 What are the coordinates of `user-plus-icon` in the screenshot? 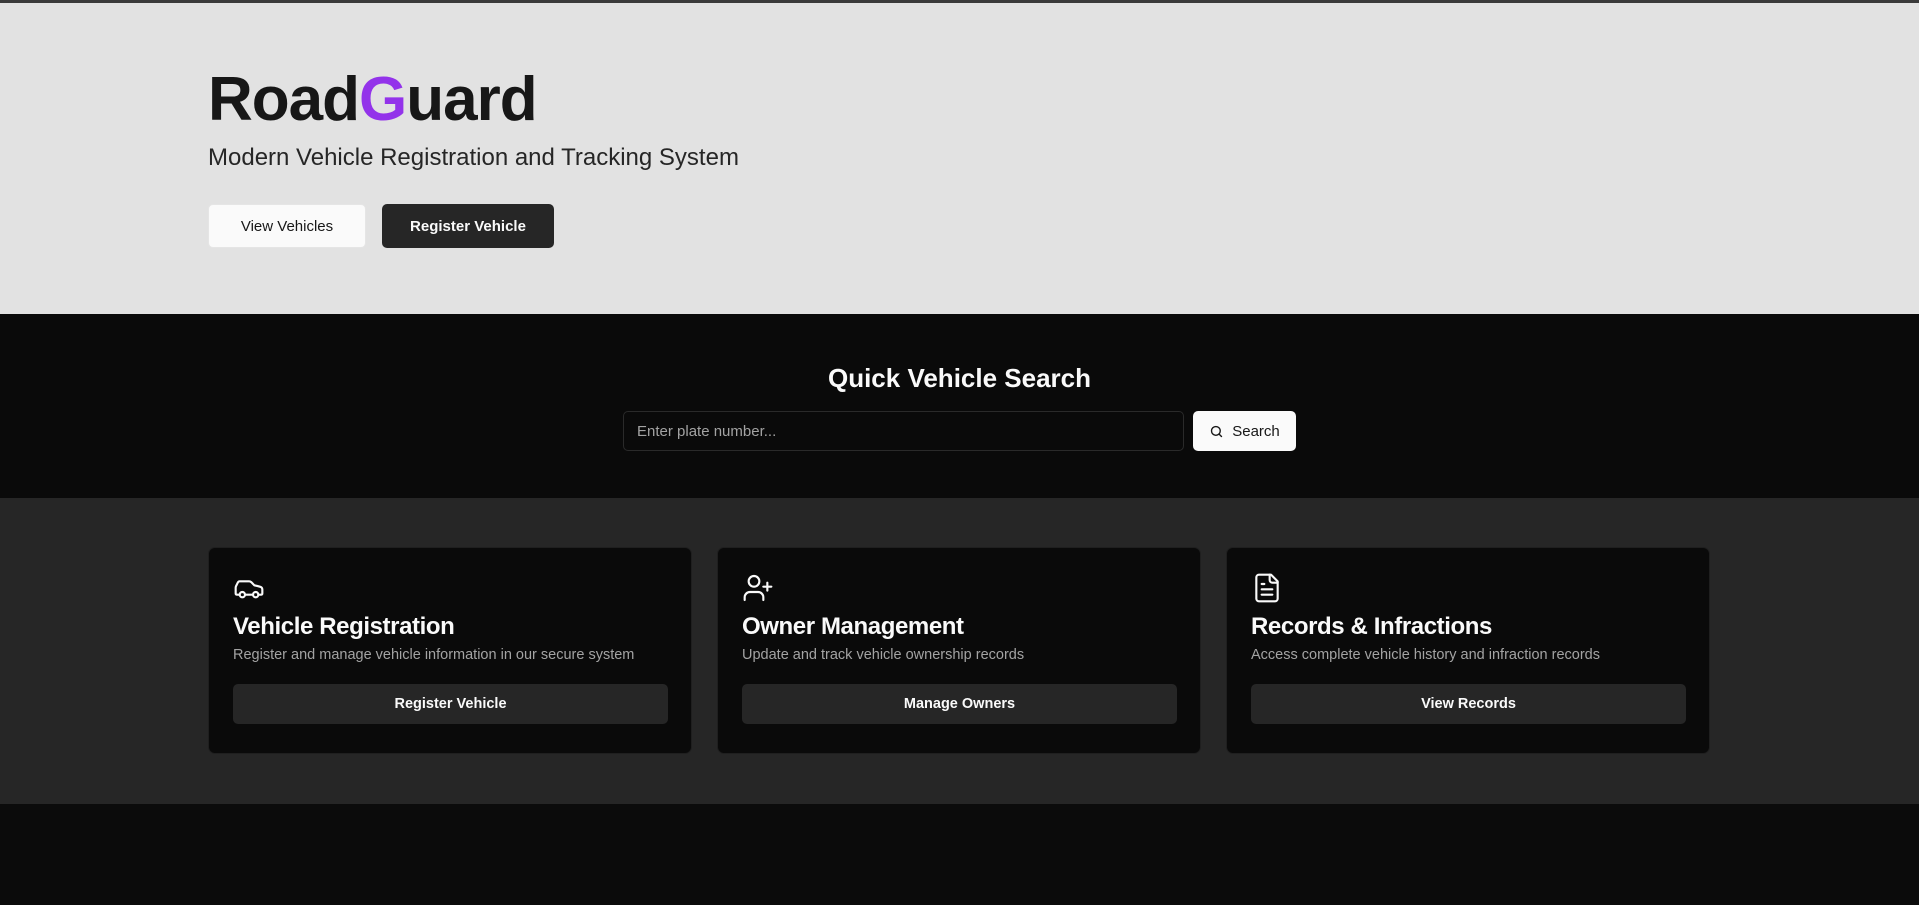 It's located at (758, 588).